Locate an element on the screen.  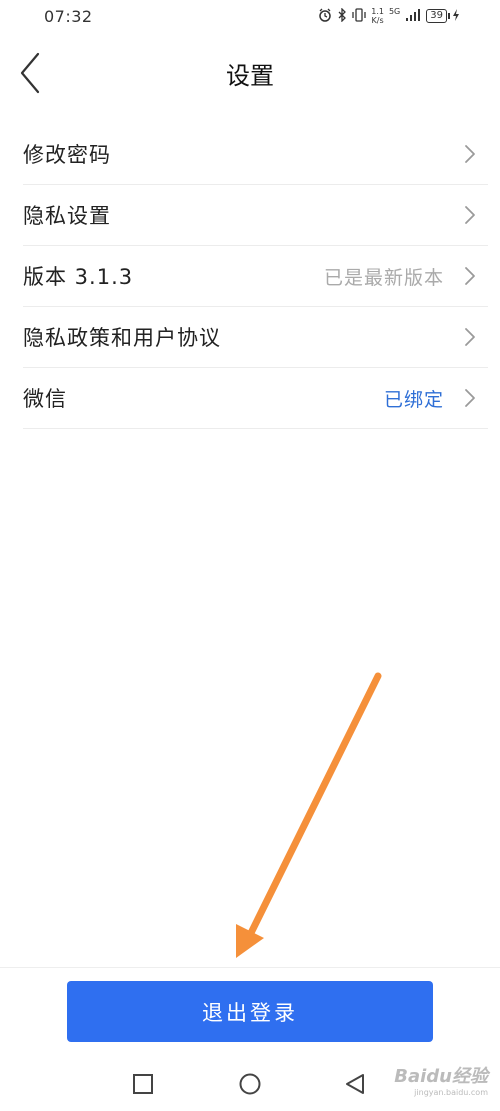
page-title: 设置 is located at coordinates (250, 76).